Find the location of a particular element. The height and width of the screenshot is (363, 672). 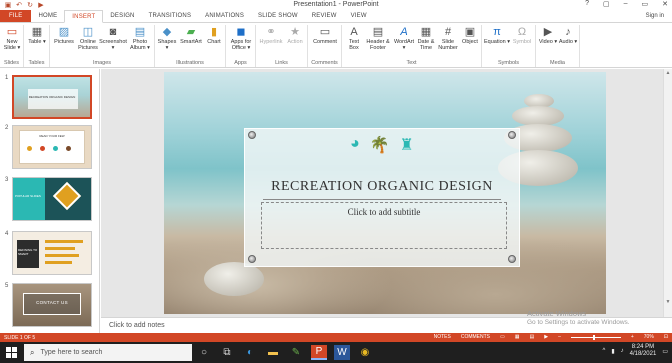

thumb-number: 4 is located at coordinates (7, 234).